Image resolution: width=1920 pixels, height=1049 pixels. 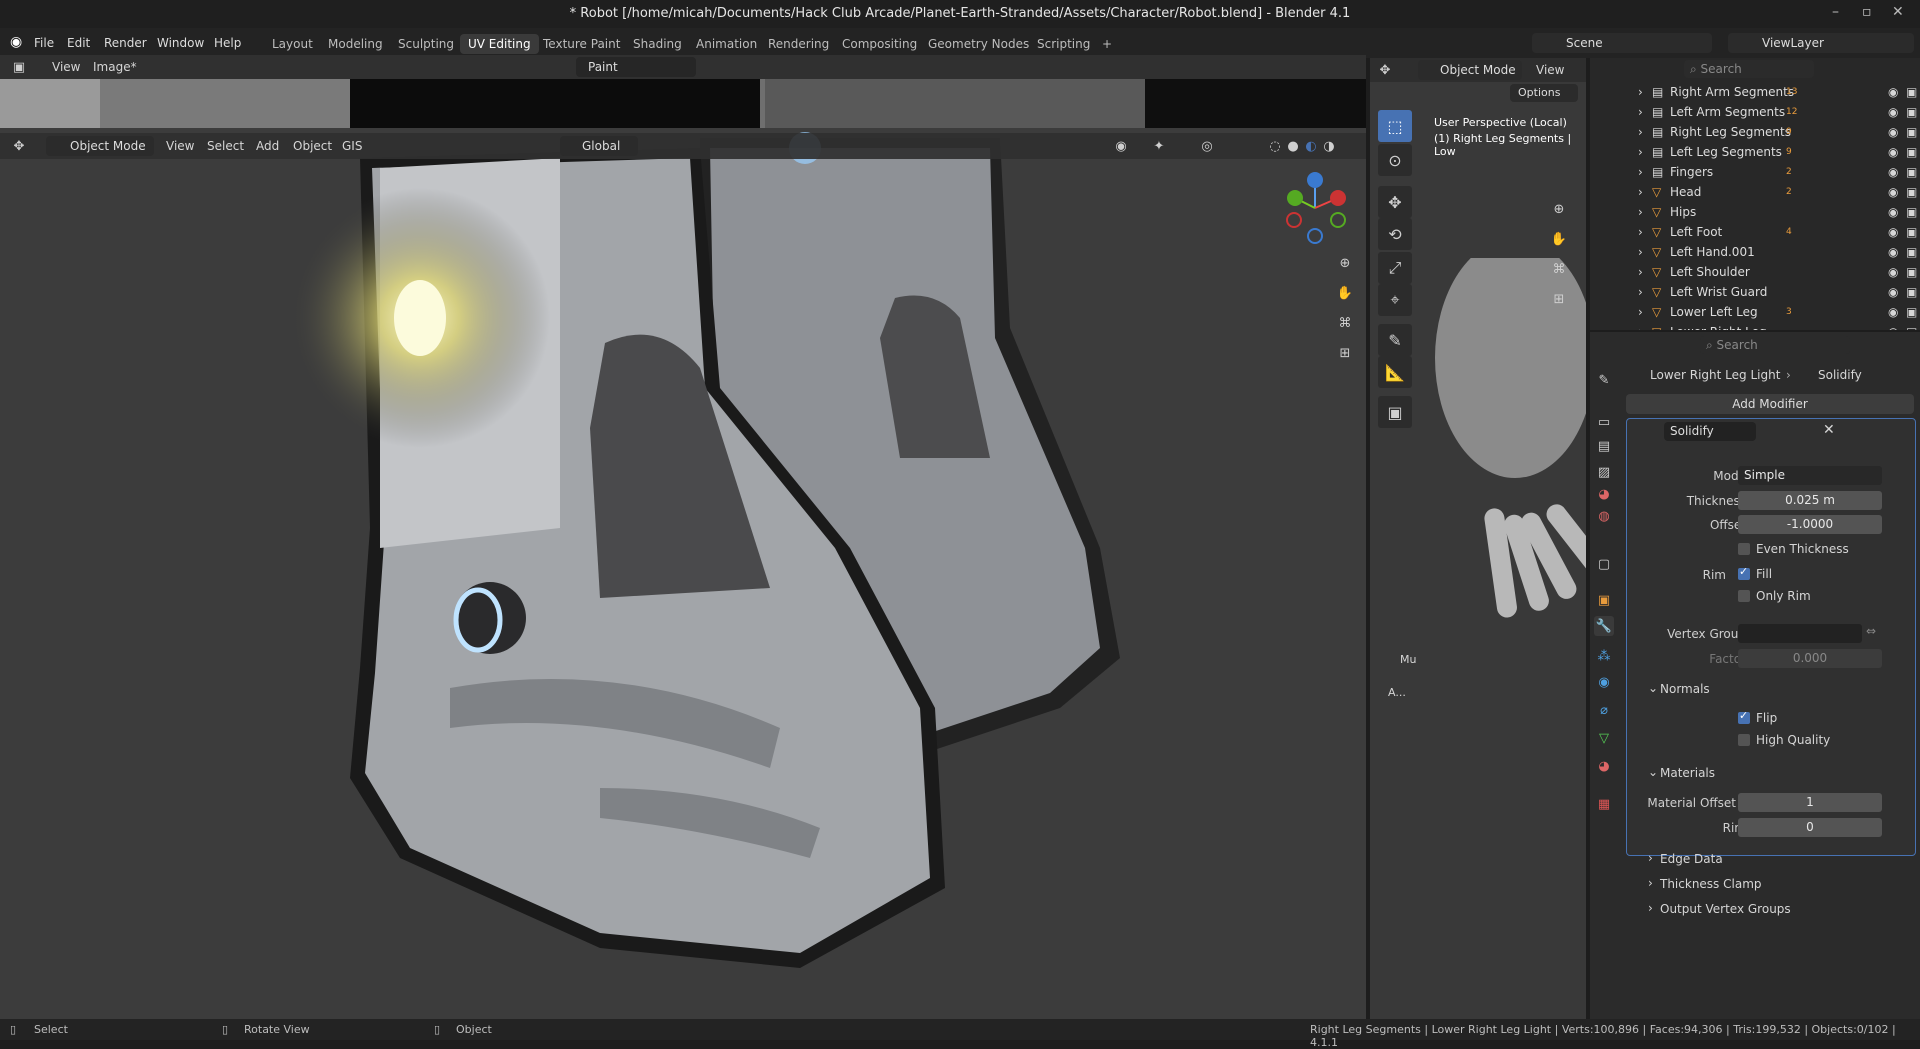 I want to click on blender-logo-icon: ◉, so click(x=16, y=42).